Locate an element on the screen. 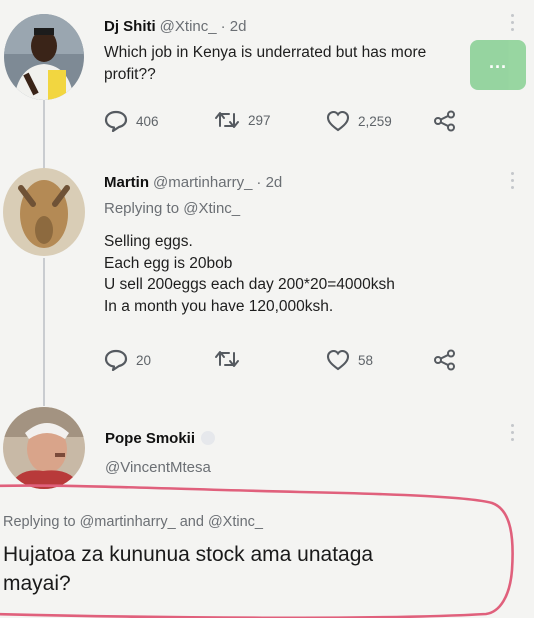 The width and height of the screenshot is (534, 618). tweet-actions: 406 297 2,259 is located at coordinates (267, 122).